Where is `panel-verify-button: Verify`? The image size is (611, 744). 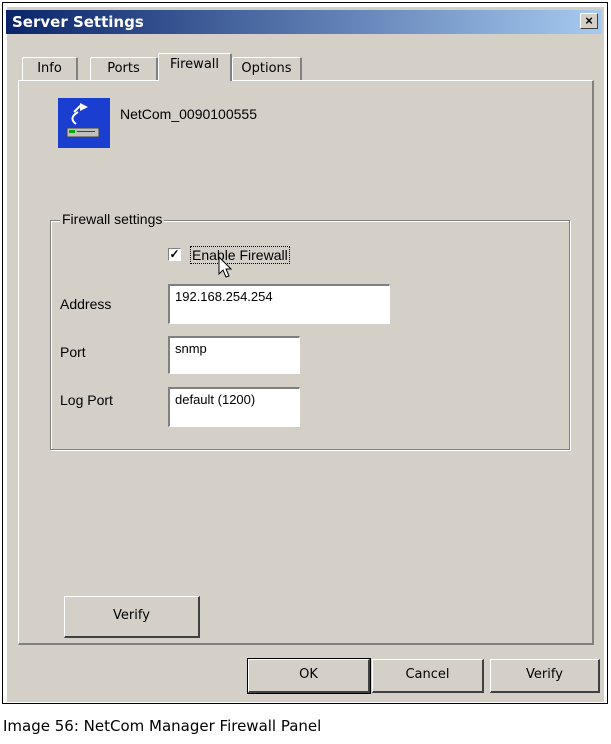 panel-verify-button: Verify is located at coordinates (132, 617).